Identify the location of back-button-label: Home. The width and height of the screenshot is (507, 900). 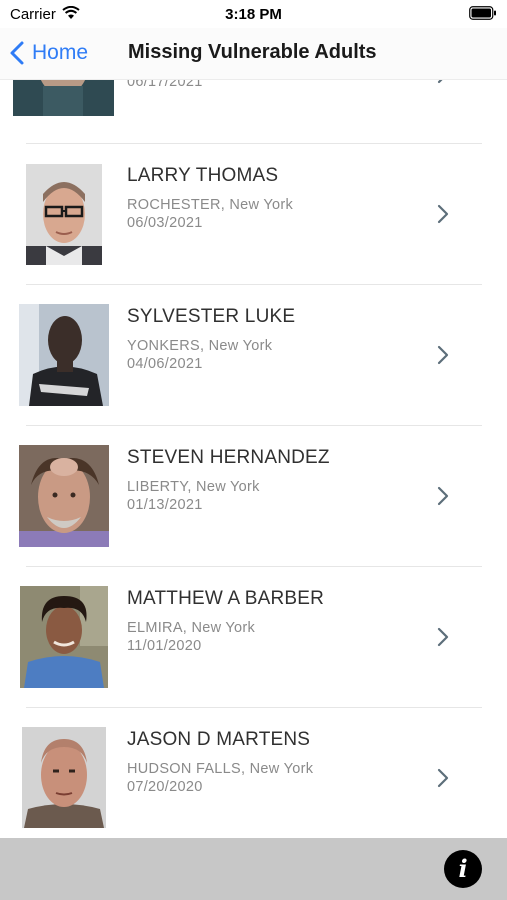
(60, 52).